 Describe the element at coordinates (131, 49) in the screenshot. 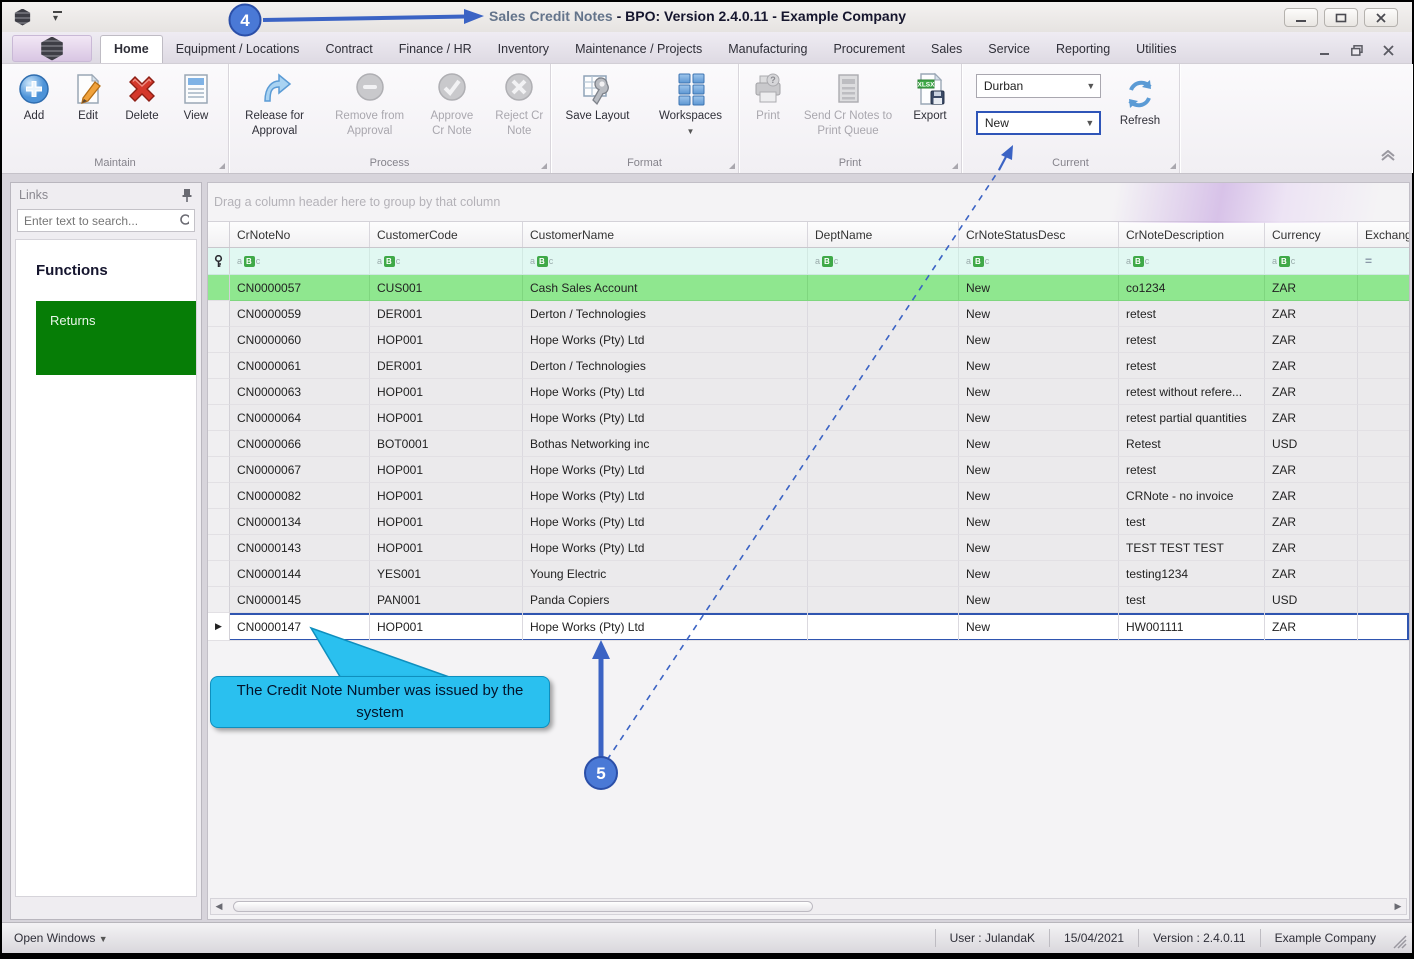

I see `tab-home: Home` at that location.